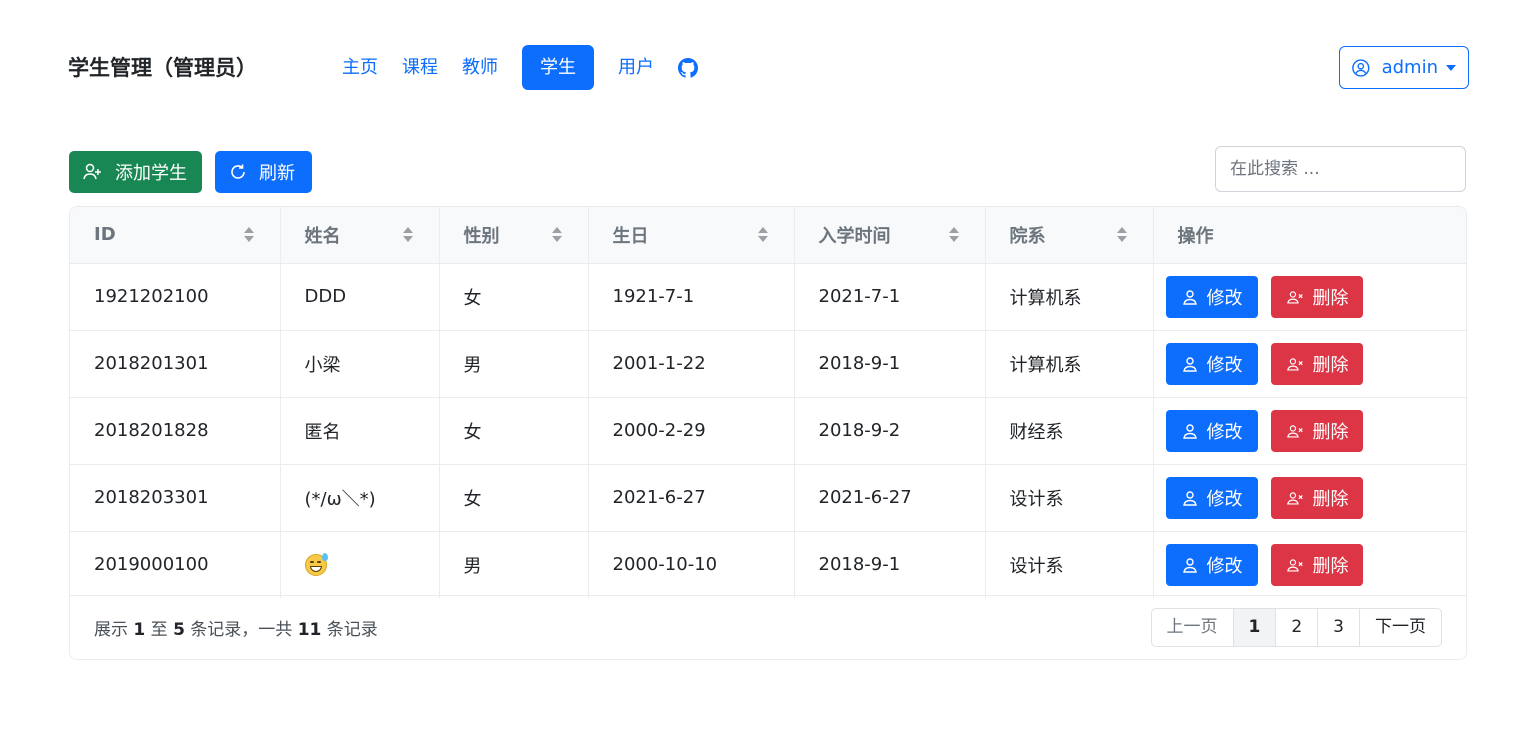 Image resolution: width=1536 pixels, height=739 pixels. I want to click on cell-enroll-date: 2018-9-2, so click(890, 430).